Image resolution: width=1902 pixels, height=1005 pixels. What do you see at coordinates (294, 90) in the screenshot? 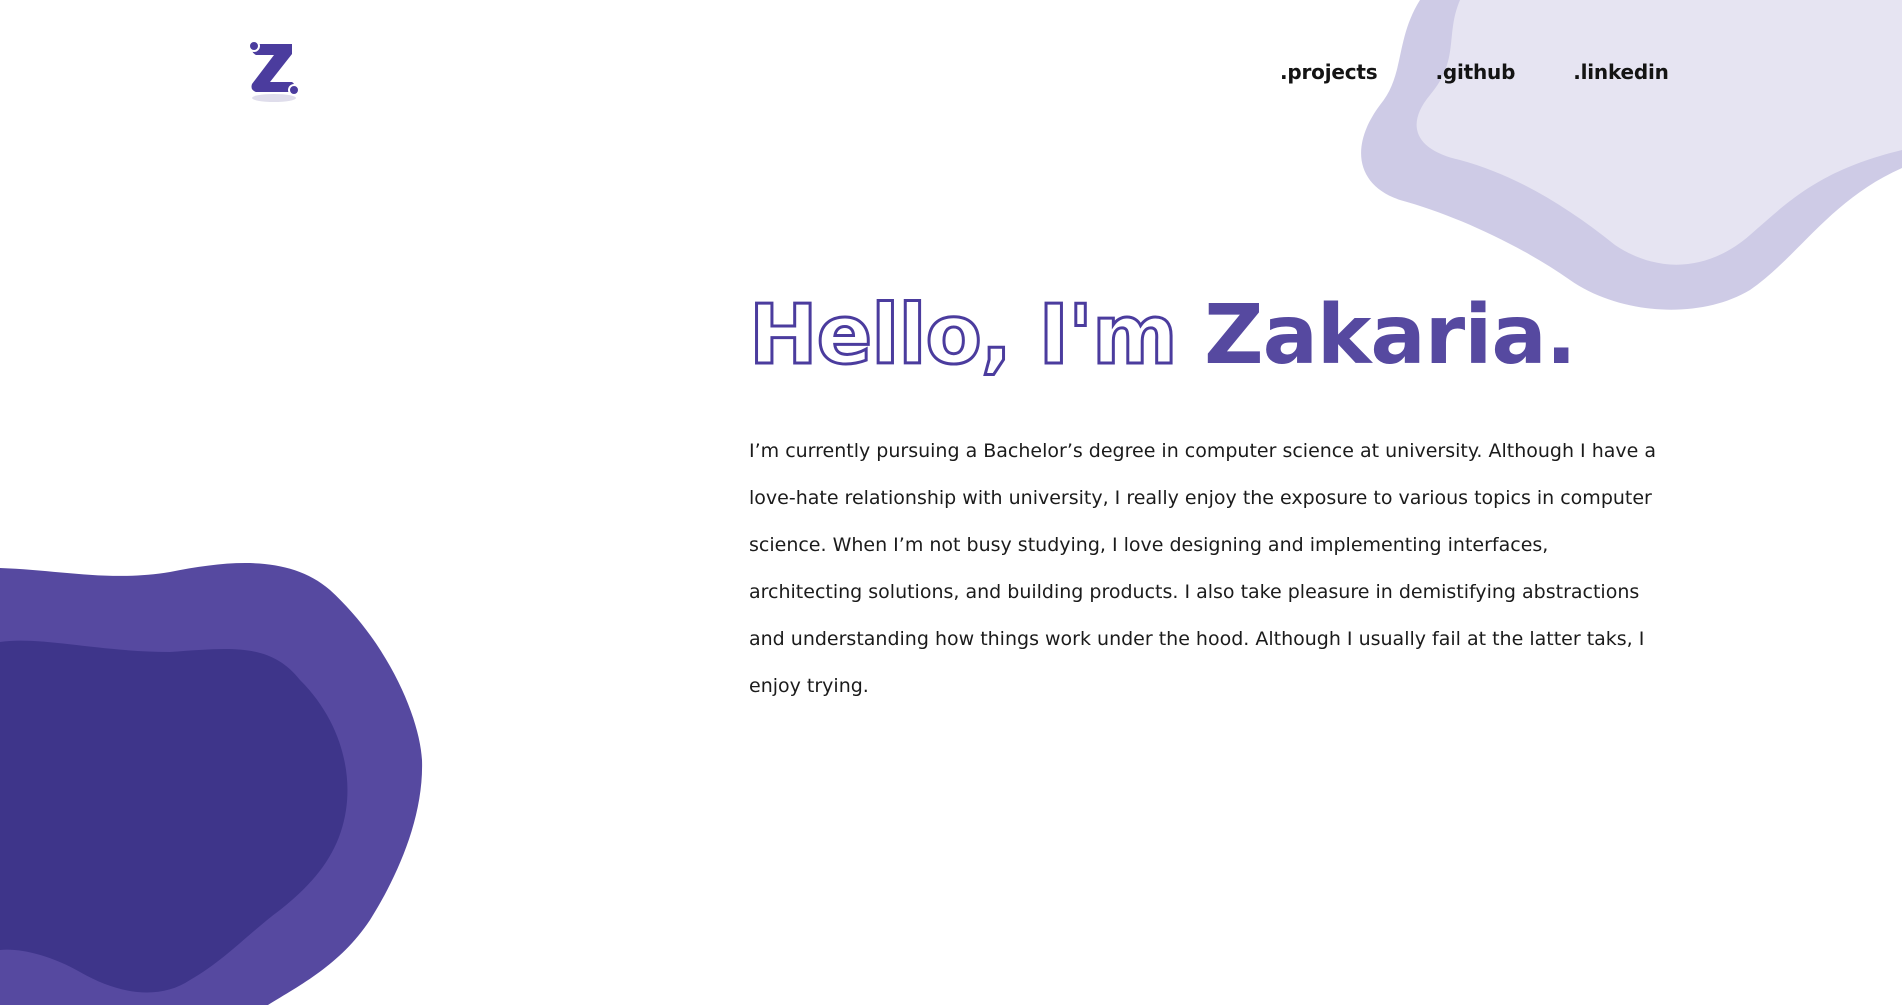
I see `logo-dot-bottom` at bounding box center [294, 90].